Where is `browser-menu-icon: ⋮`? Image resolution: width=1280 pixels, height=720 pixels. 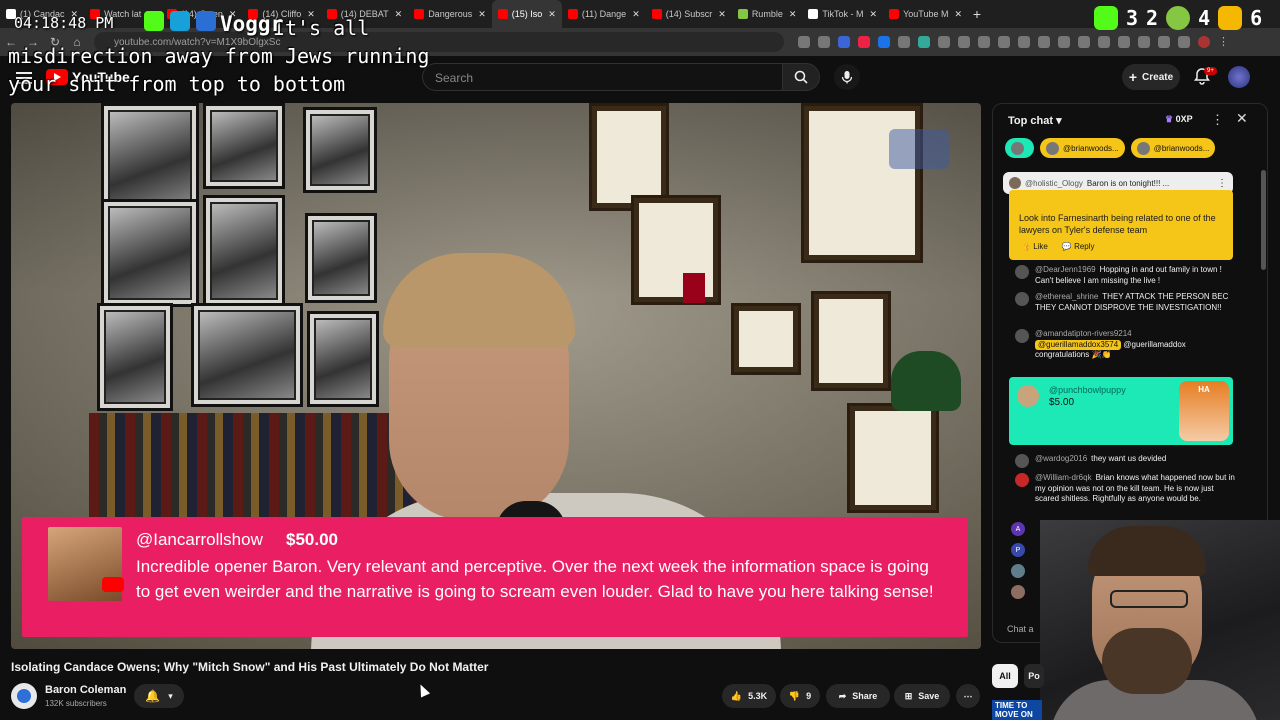
browser-menu-icon: ⋮ is located at coordinates (1224, 42).